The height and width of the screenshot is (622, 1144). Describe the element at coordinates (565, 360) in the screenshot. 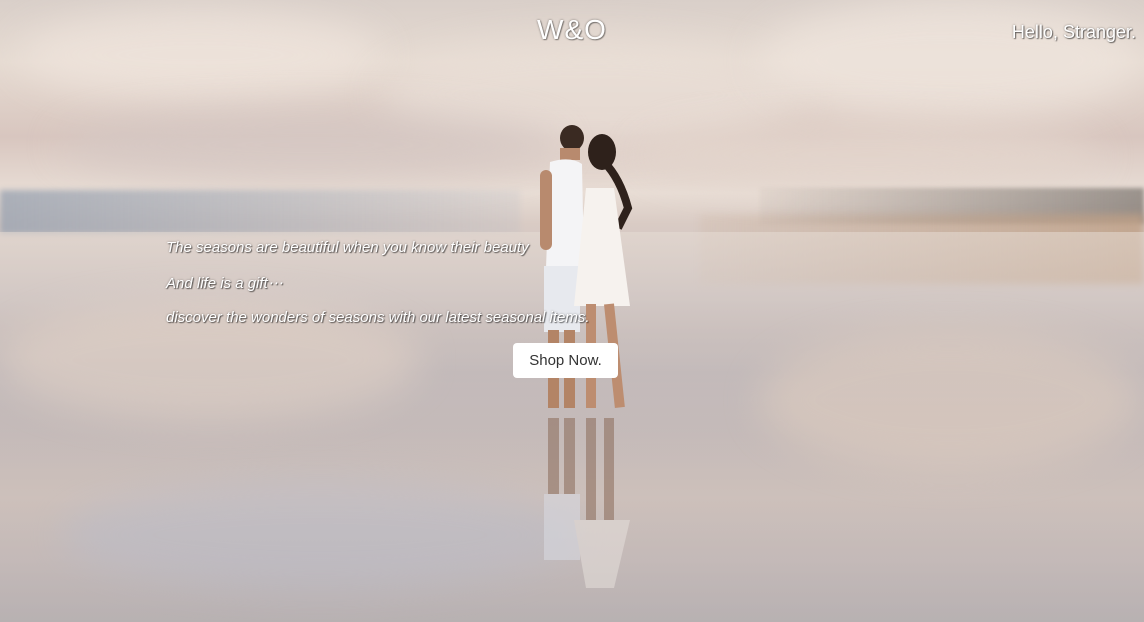

I see `shop-now-button: Shop Now.` at that location.